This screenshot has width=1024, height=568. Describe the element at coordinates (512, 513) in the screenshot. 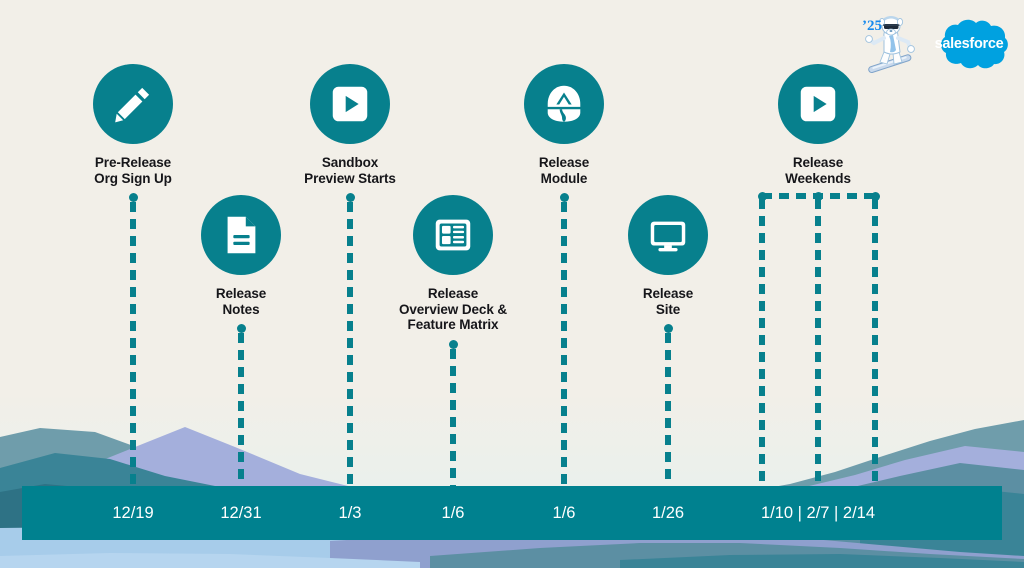

I see `date-bar: 12/19 12/31 1/3 1/6 1/6 1/26 1/10 | 2/7 | 2/14` at that location.